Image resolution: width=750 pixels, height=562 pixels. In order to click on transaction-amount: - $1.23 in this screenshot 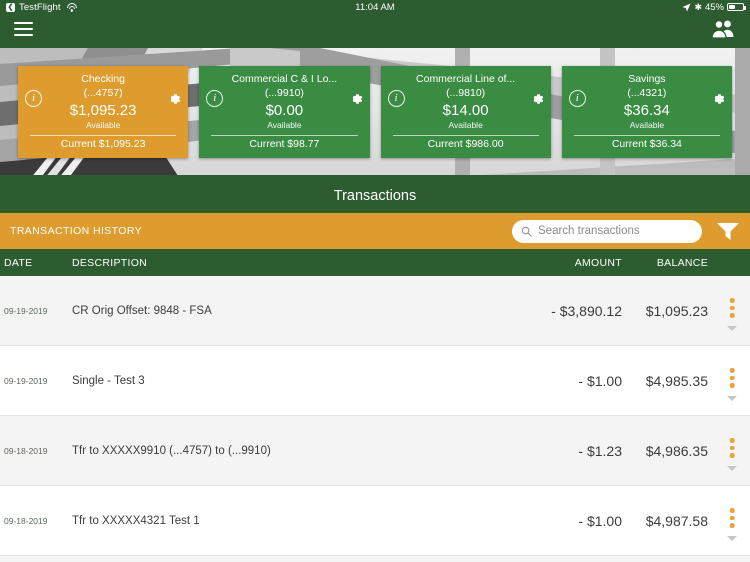, I will do `click(600, 450)`.